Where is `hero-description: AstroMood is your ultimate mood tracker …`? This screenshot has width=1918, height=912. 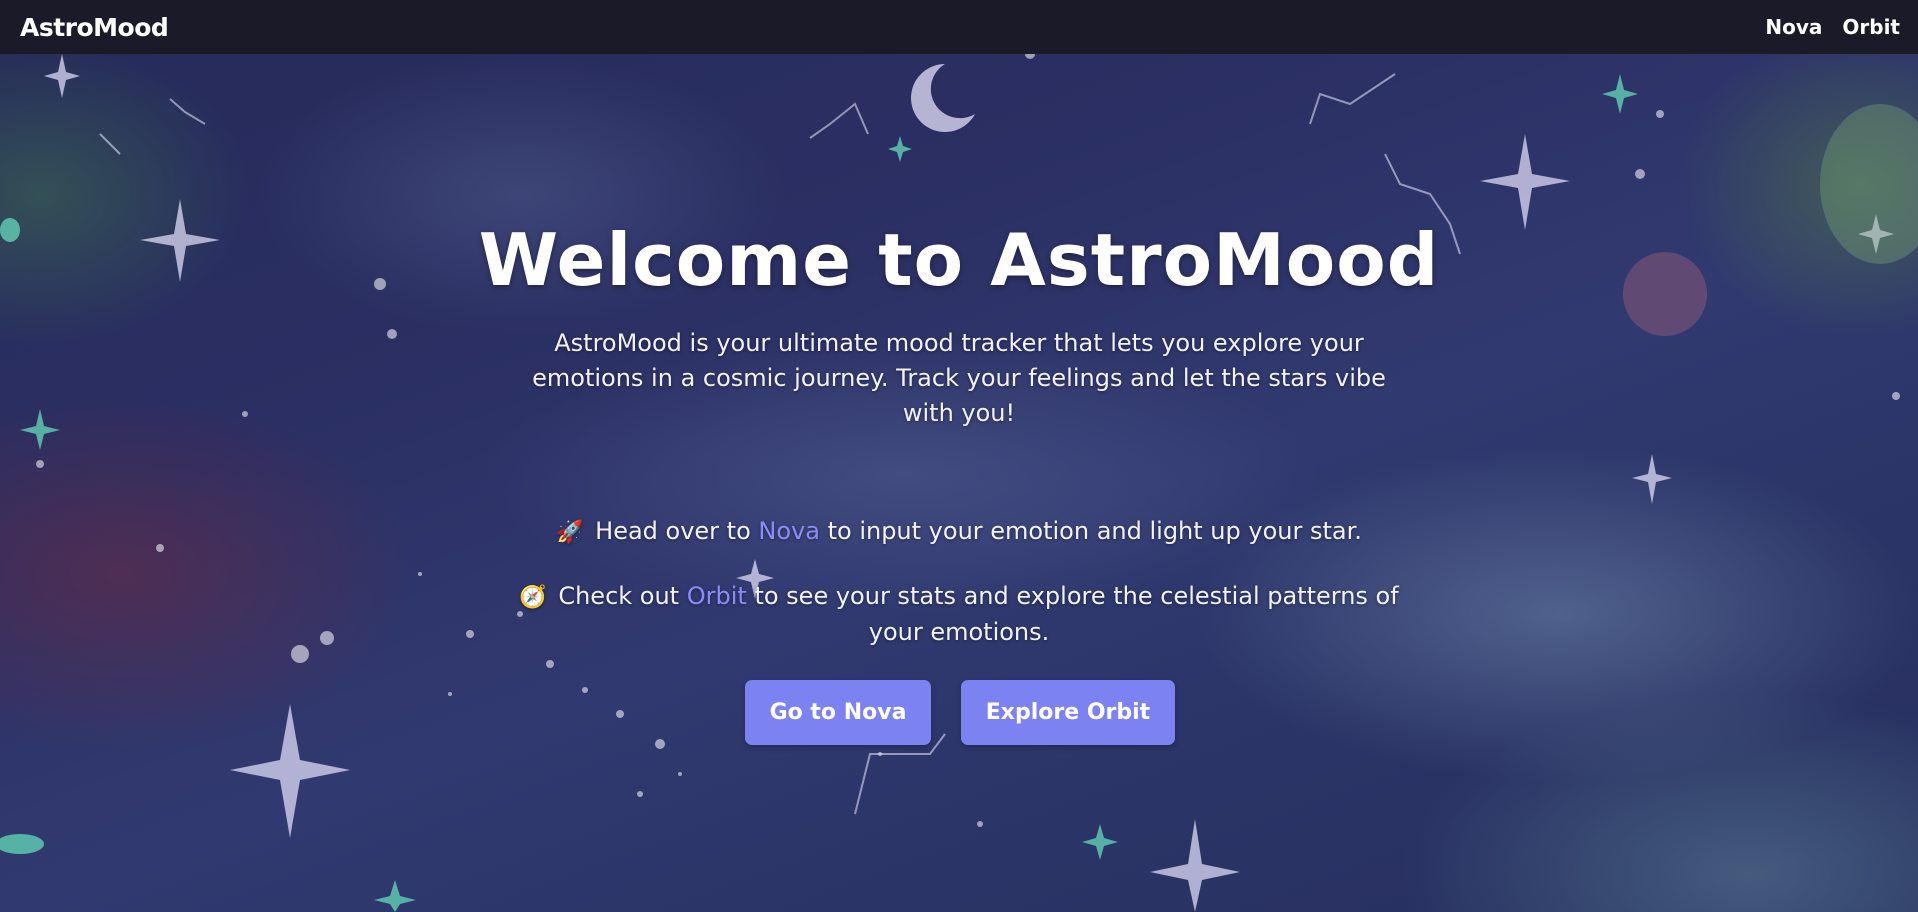
hero-description: AstroMood is your ultimate mood tracker … is located at coordinates (959, 378).